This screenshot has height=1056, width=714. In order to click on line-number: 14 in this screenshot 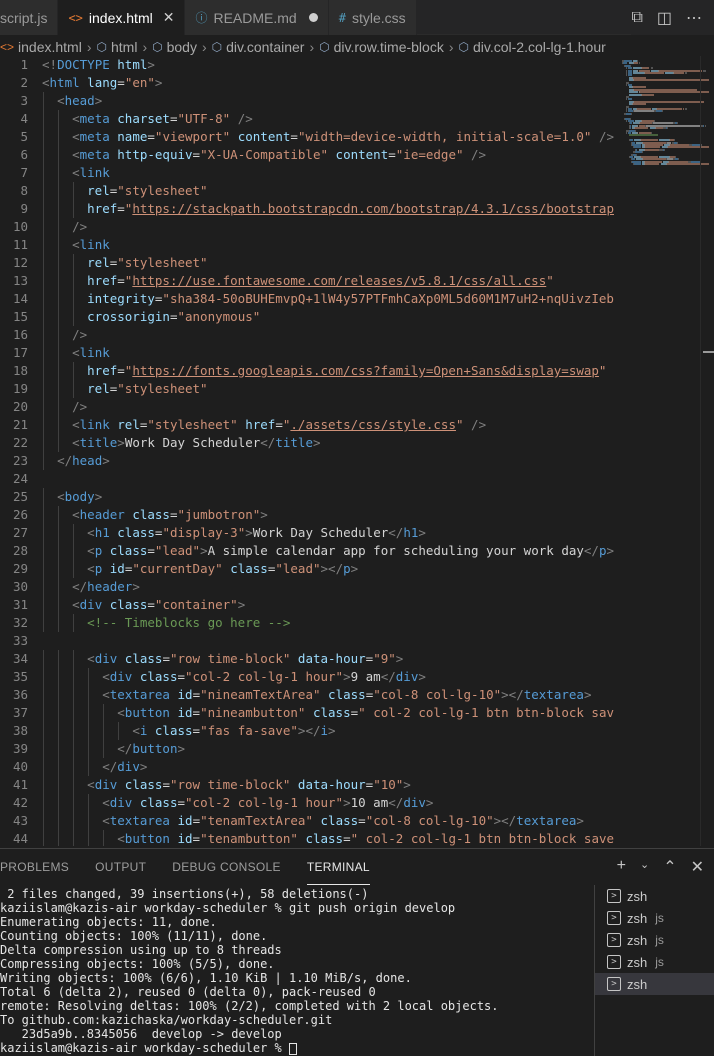, I will do `click(20, 298)`.